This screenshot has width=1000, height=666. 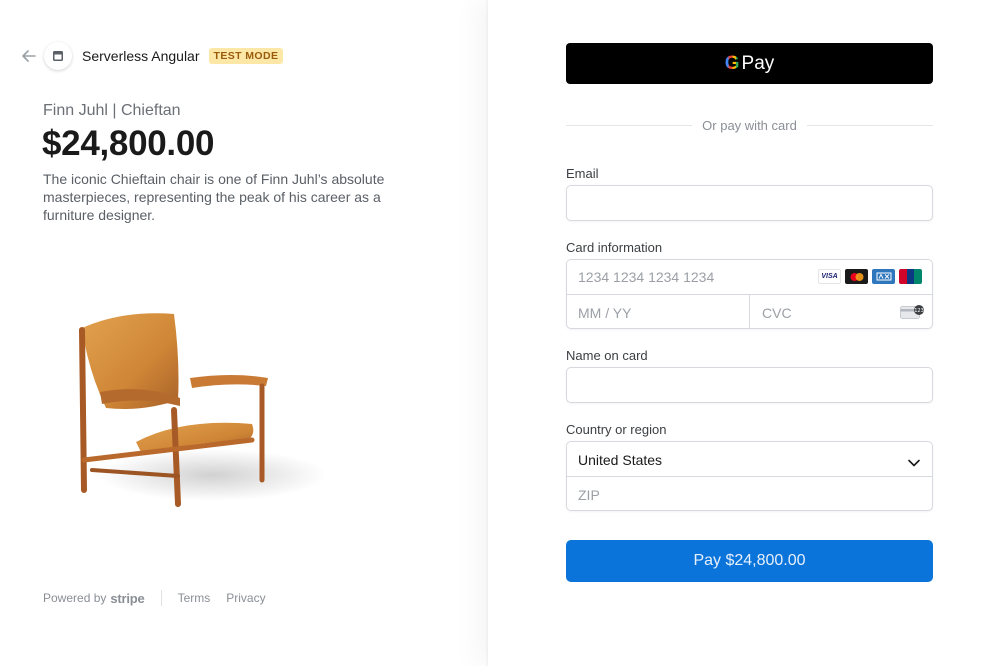 I want to click on name-on-card-field, so click(x=749, y=385).